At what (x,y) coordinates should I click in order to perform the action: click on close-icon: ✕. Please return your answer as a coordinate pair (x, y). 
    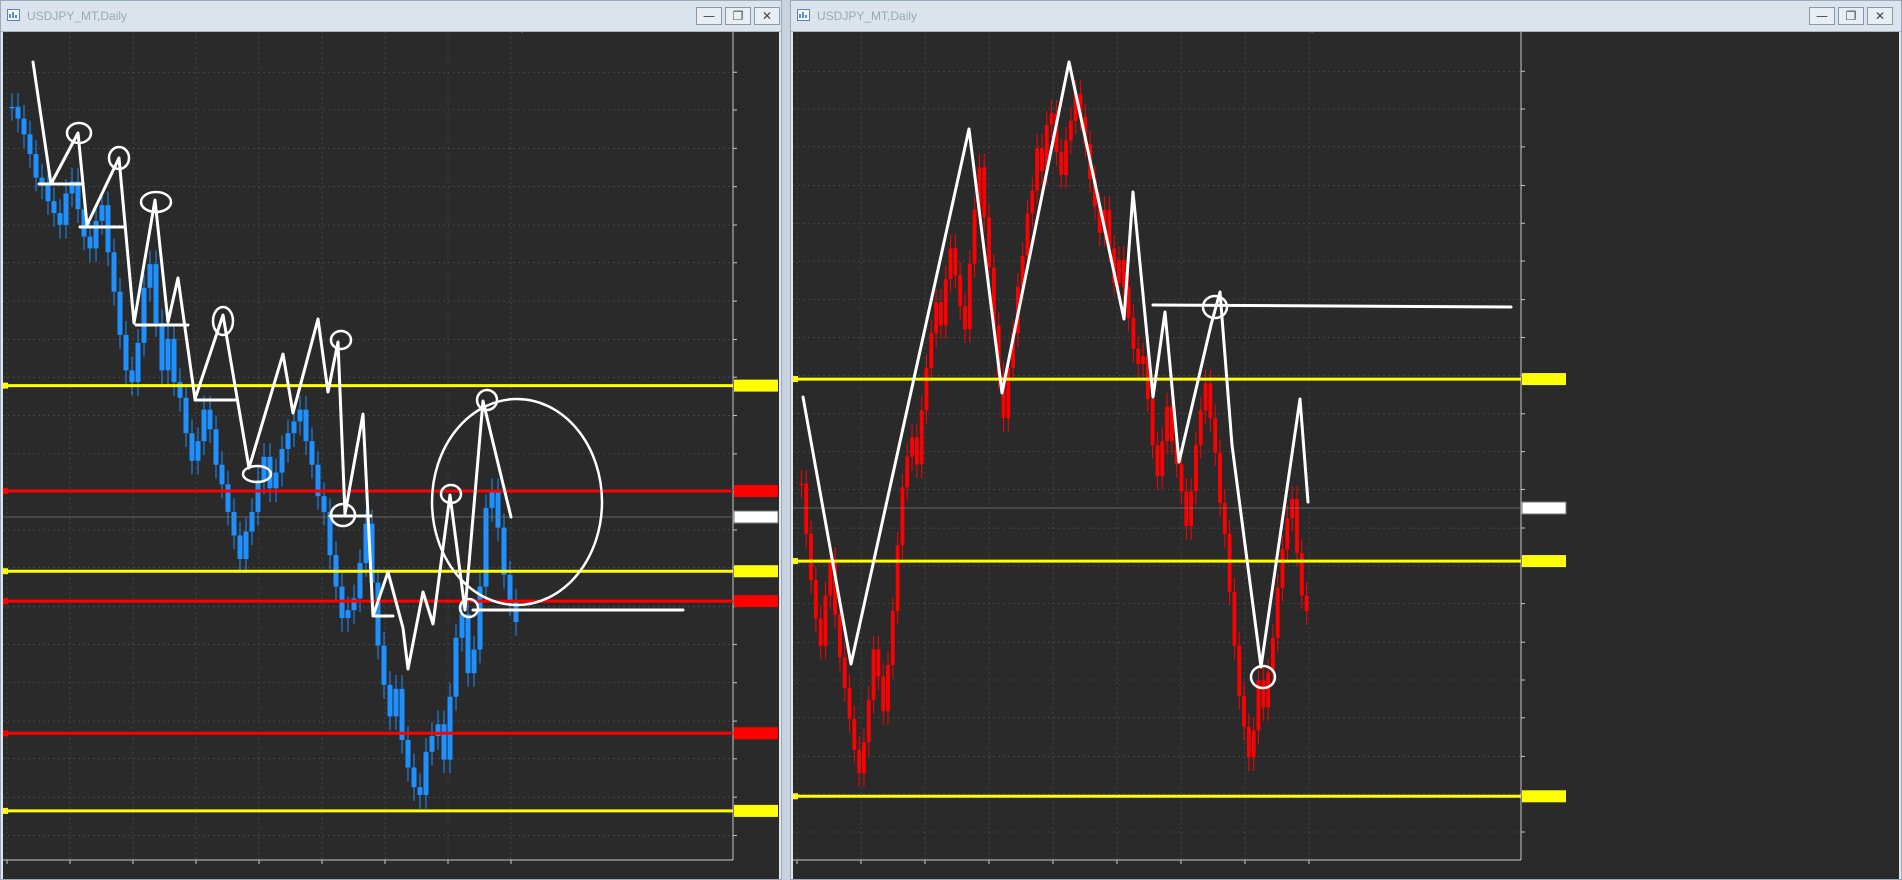
    Looking at the image, I should click on (1880, 16).